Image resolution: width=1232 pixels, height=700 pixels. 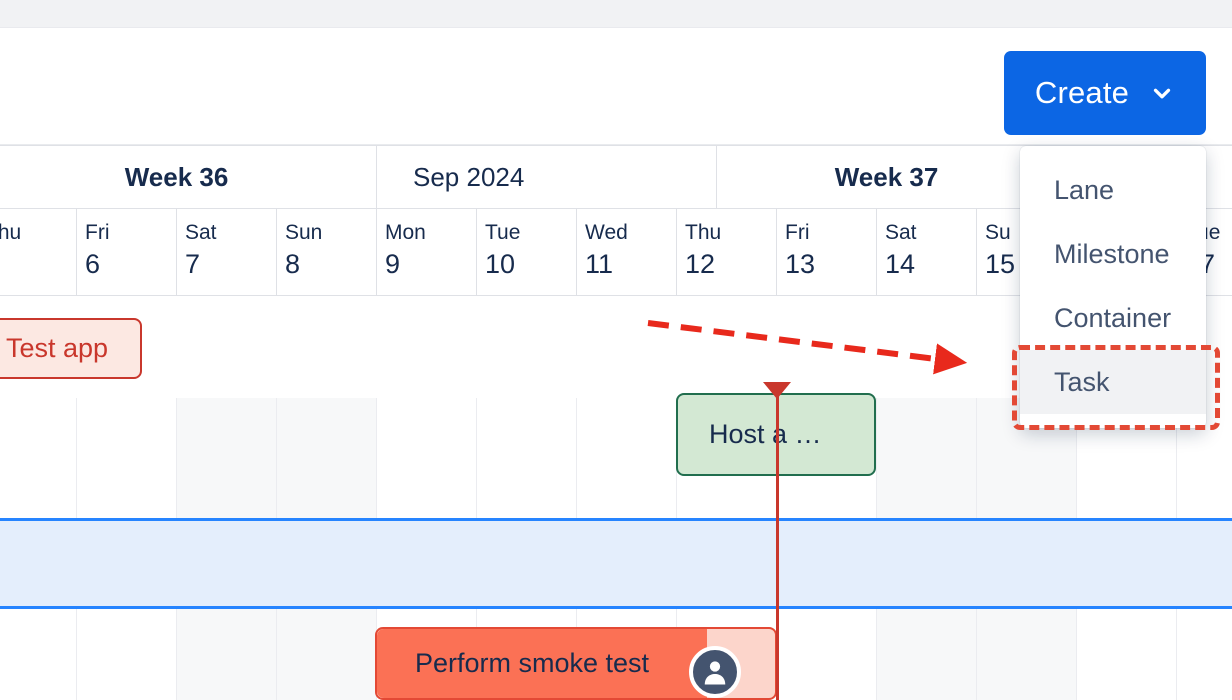 I want to click on timeline-day-cell: Wed 11, so click(x=627, y=252).